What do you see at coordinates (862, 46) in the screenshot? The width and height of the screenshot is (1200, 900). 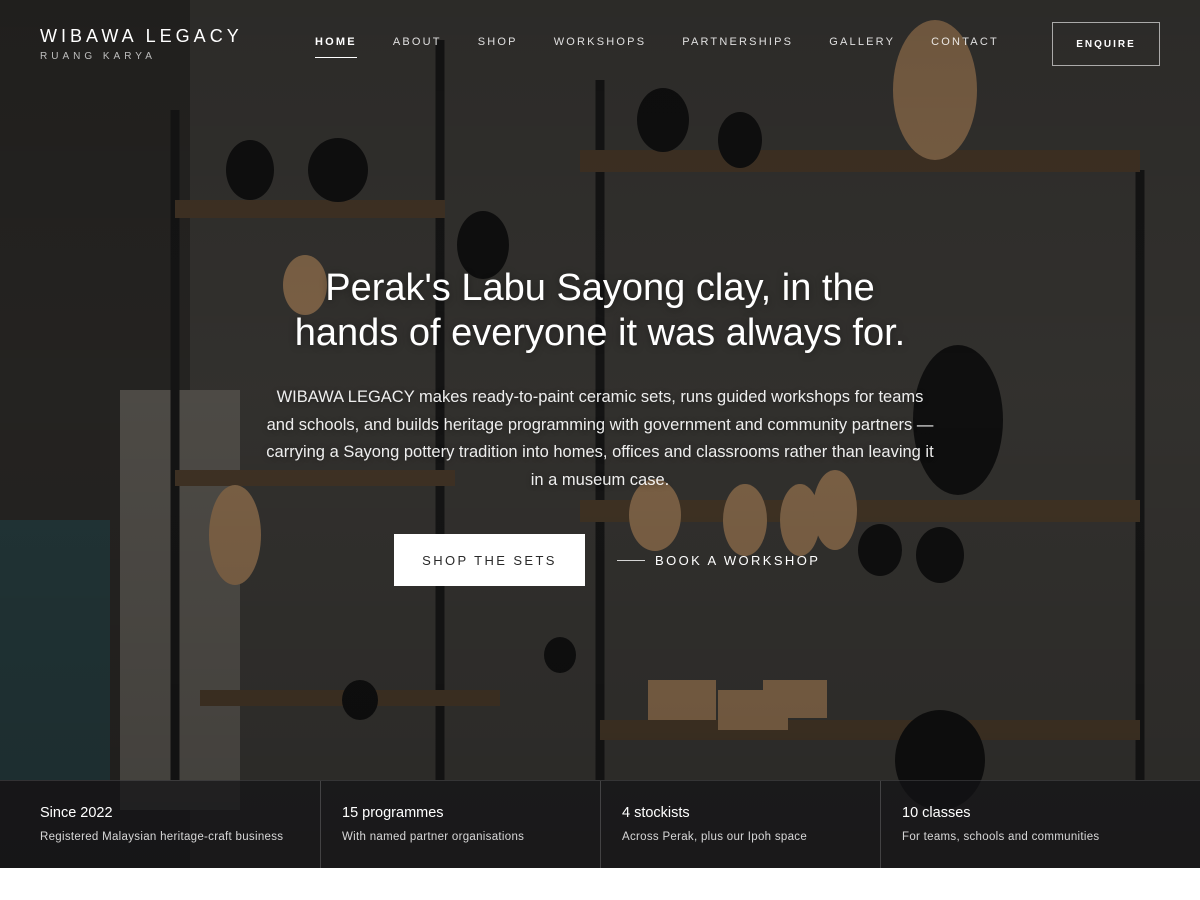 I see `nav-item-gallery: GALLERY` at bounding box center [862, 46].